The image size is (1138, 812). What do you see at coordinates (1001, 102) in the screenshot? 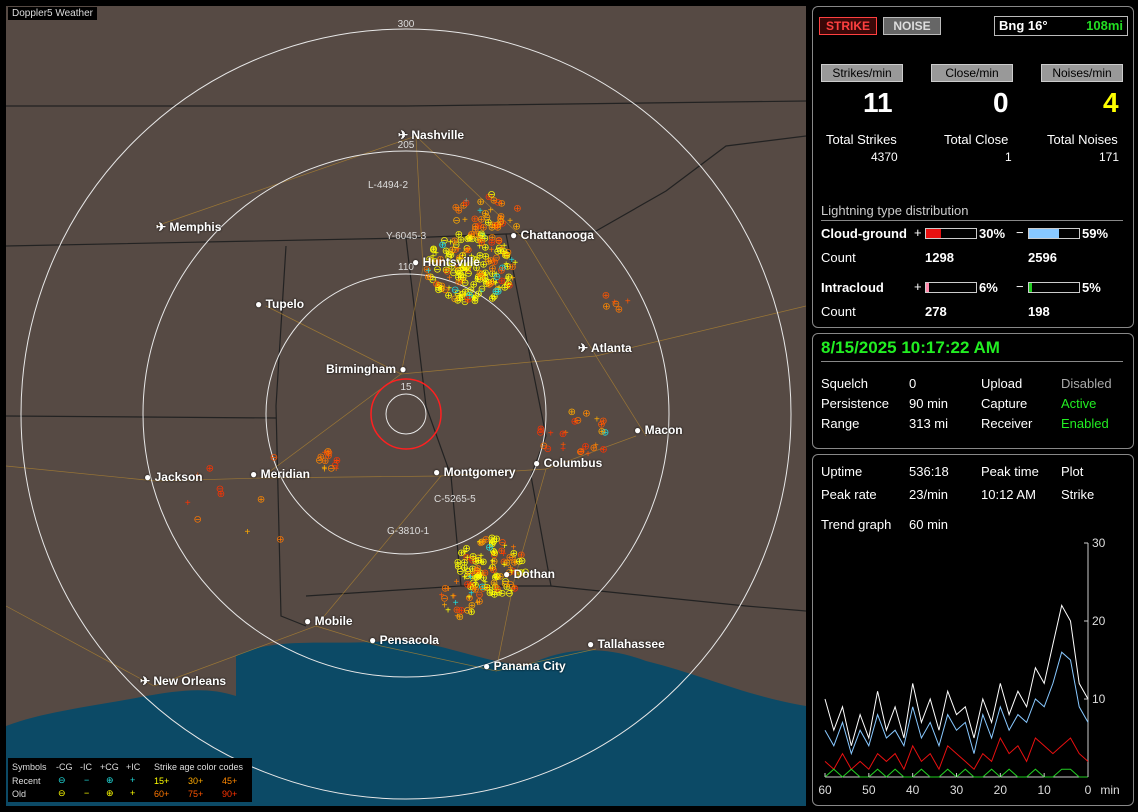
I see `close-per-min-value: 0` at bounding box center [1001, 102].